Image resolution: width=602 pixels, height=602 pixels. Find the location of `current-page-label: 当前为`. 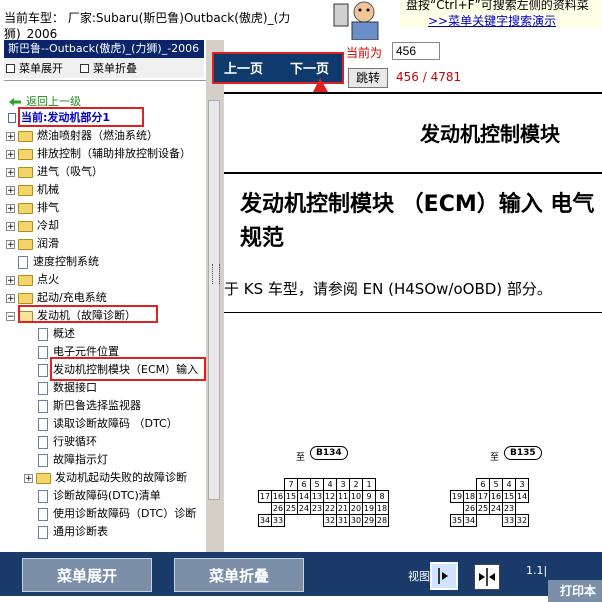

current-page-label: 当前为 is located at coordinates (364, 53).